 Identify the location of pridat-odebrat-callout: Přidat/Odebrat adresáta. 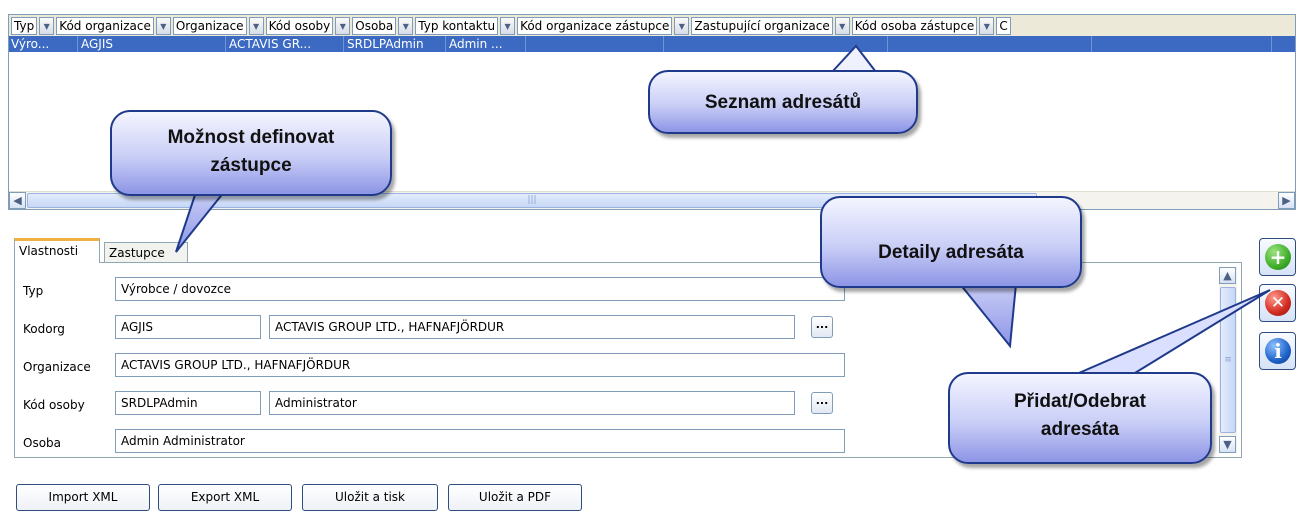
(1080, 418).